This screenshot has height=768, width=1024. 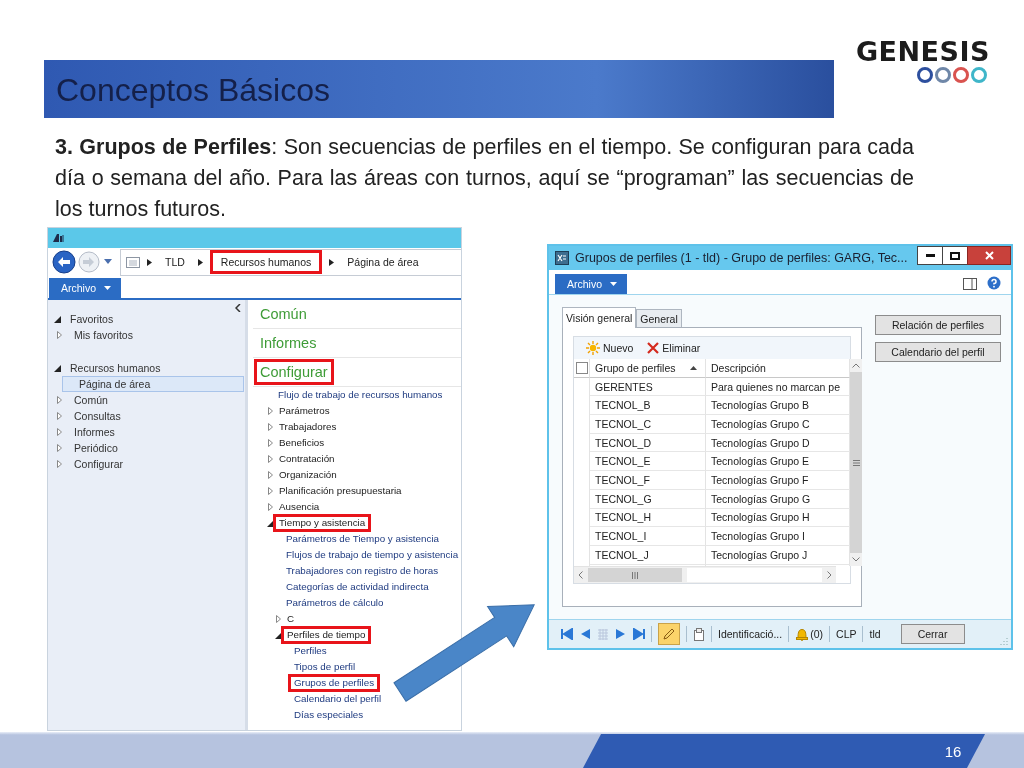 I want to click on minimize-button, so click(x=930, y=255).